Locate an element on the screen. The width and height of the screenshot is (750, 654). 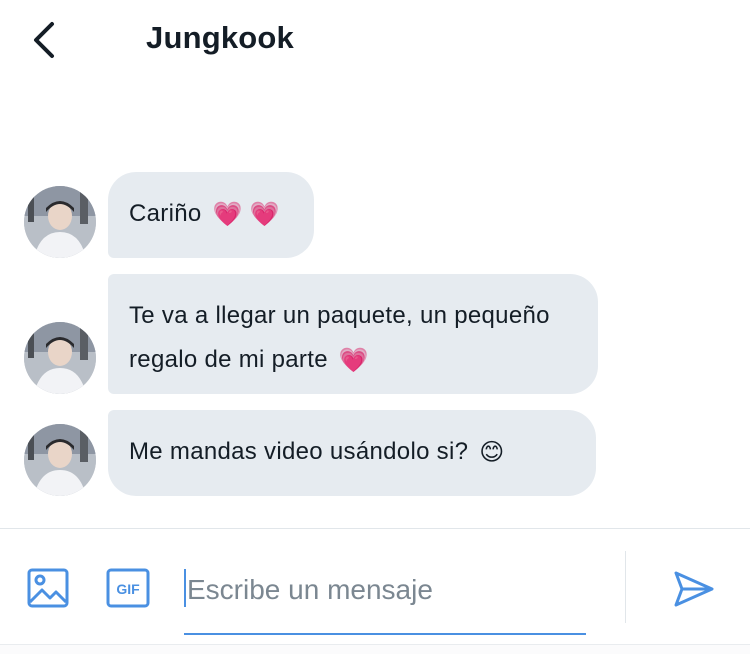
image-icon is located at coordinates (48, 588).